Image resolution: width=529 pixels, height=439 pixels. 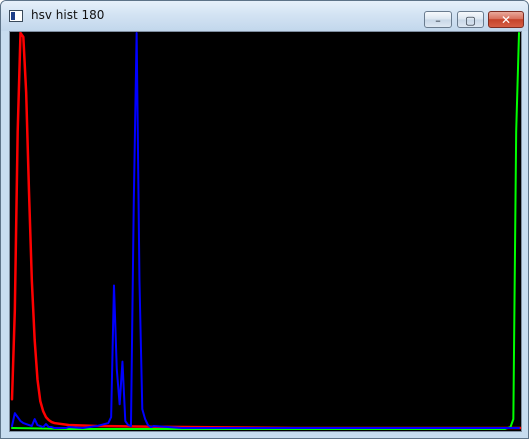 What do you see at coordinates (506, 19) in the screenshot?
I see `close-button: ✕` at bounding box center [506, 19].